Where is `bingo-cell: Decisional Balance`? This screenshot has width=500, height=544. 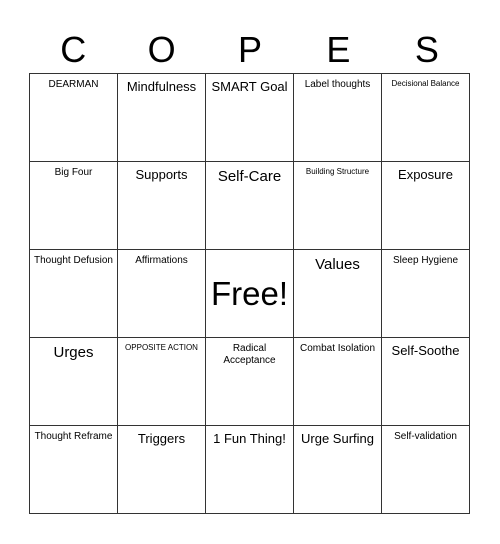
bingo-cell: Decisional Balance is located at coordinates (426, 118).